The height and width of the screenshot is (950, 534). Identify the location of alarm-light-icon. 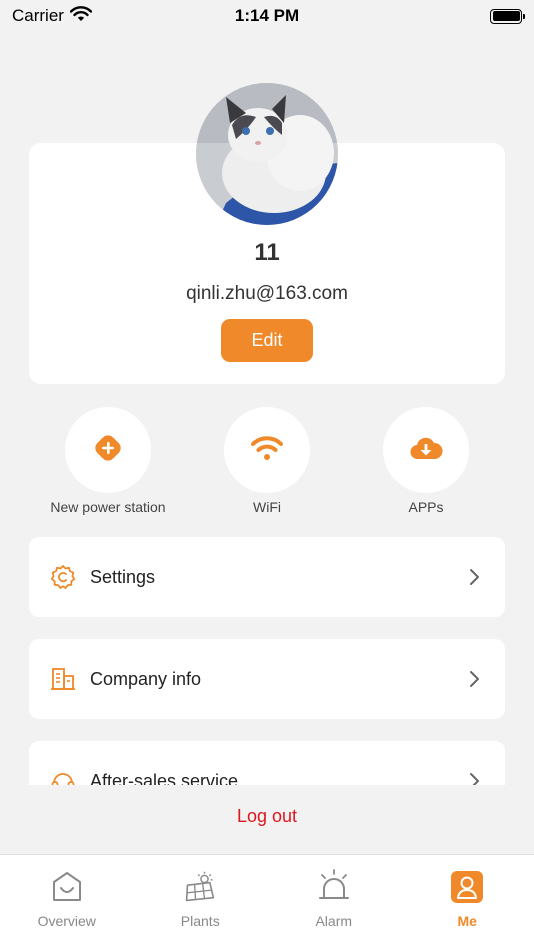
(334, 887).